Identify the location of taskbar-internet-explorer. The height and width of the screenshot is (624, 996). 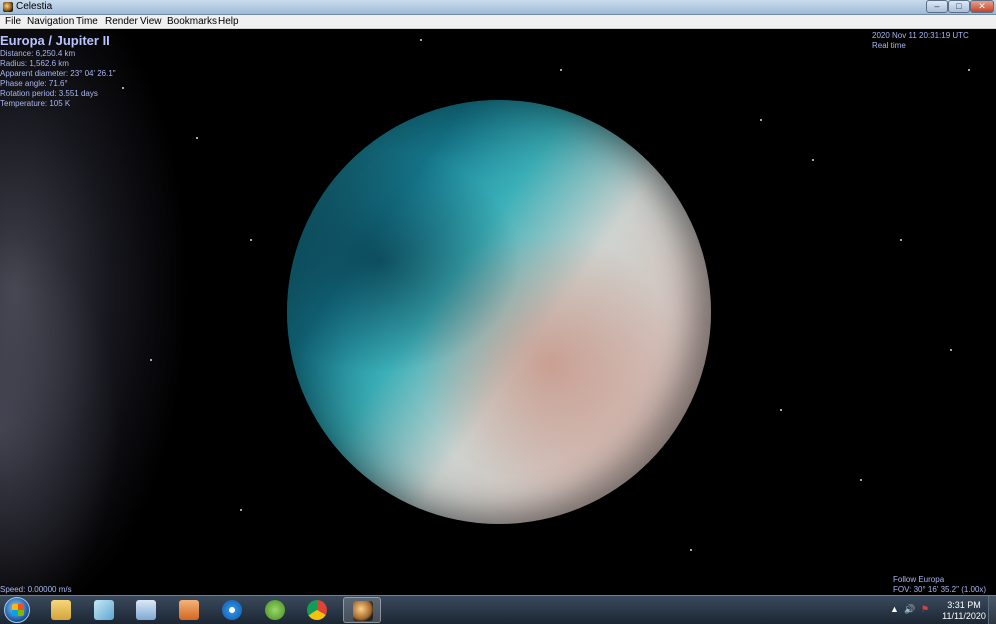
(232, 610).